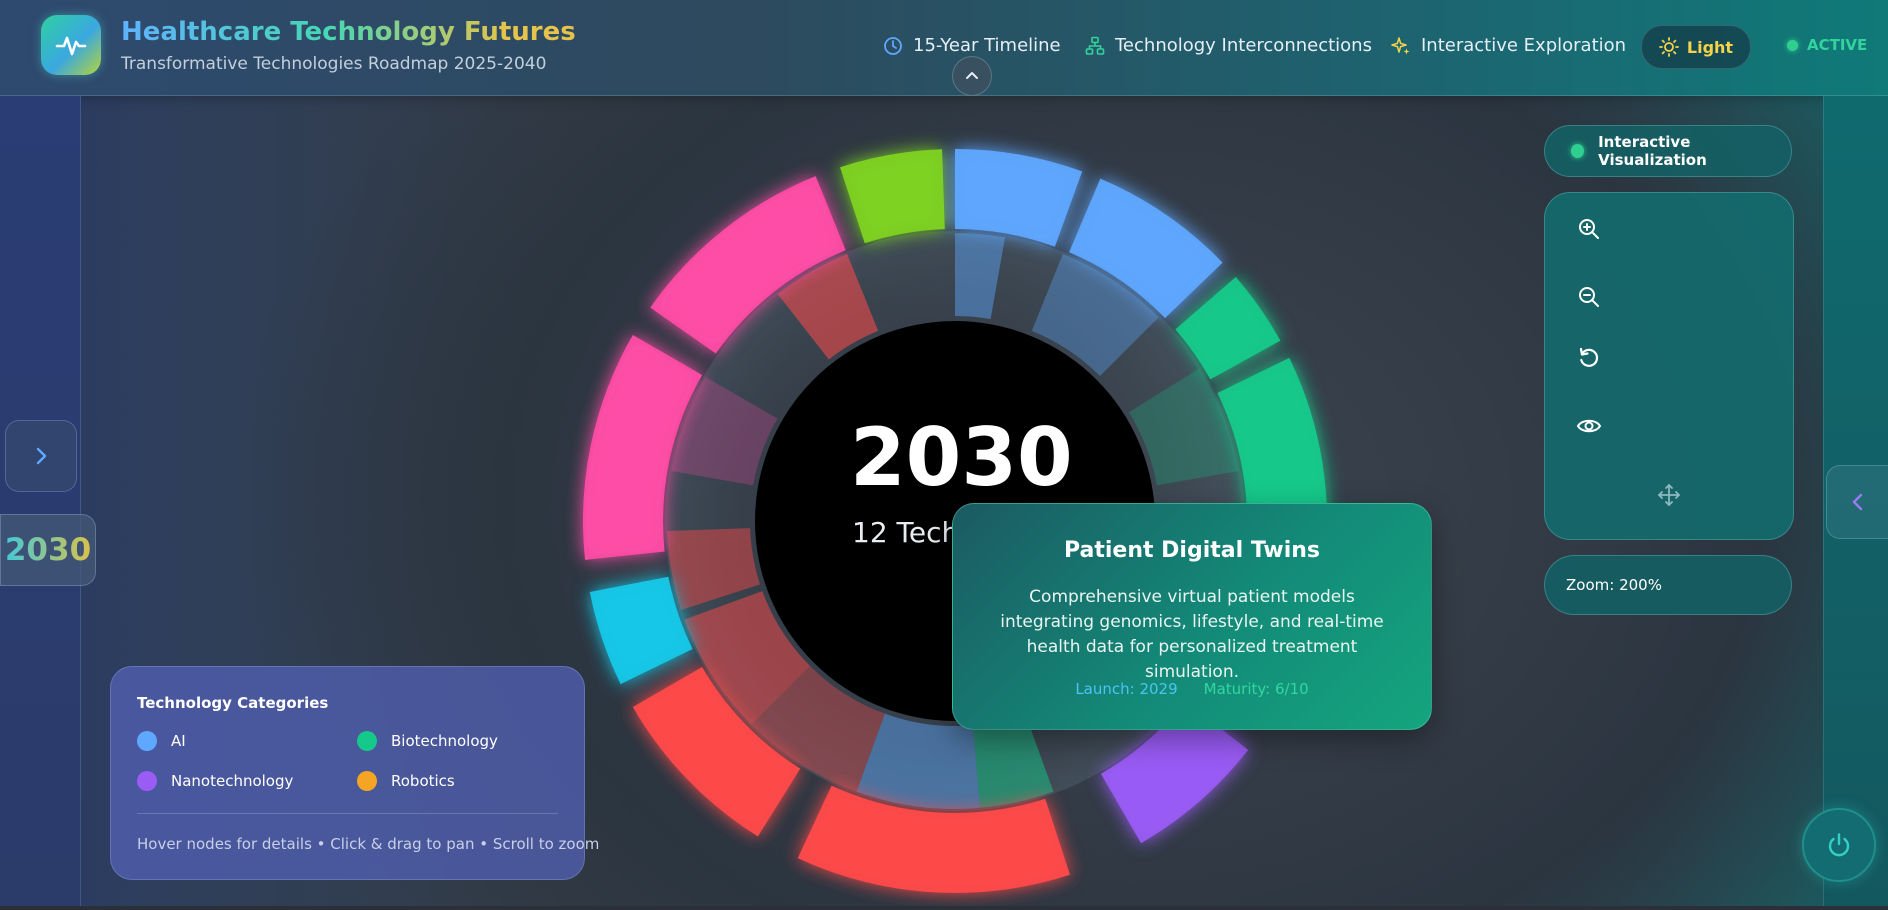 The image size is (1888, 910). I want to click on legend-label-robotics: Robotics, so click(423, 781).